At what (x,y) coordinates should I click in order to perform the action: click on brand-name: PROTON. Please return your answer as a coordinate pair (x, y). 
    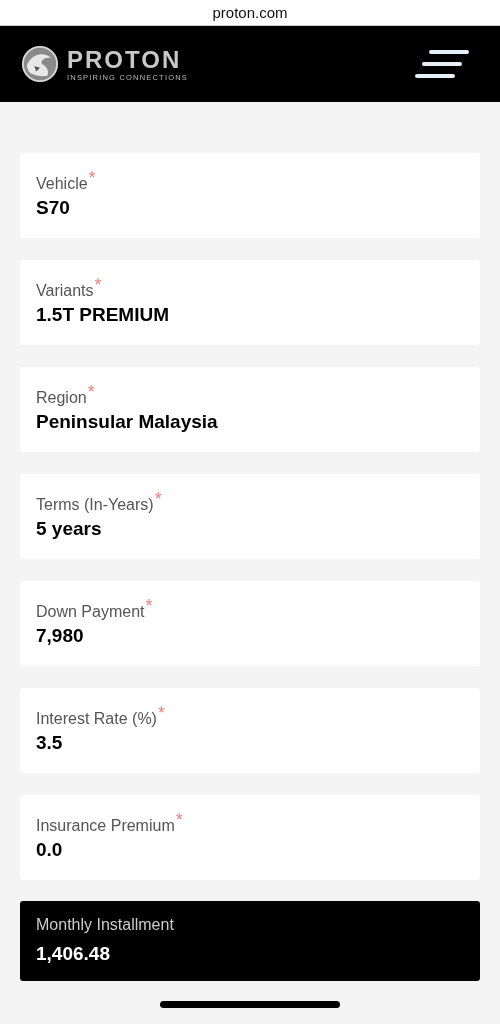
    Looking at the image, I should click on (125, 59).